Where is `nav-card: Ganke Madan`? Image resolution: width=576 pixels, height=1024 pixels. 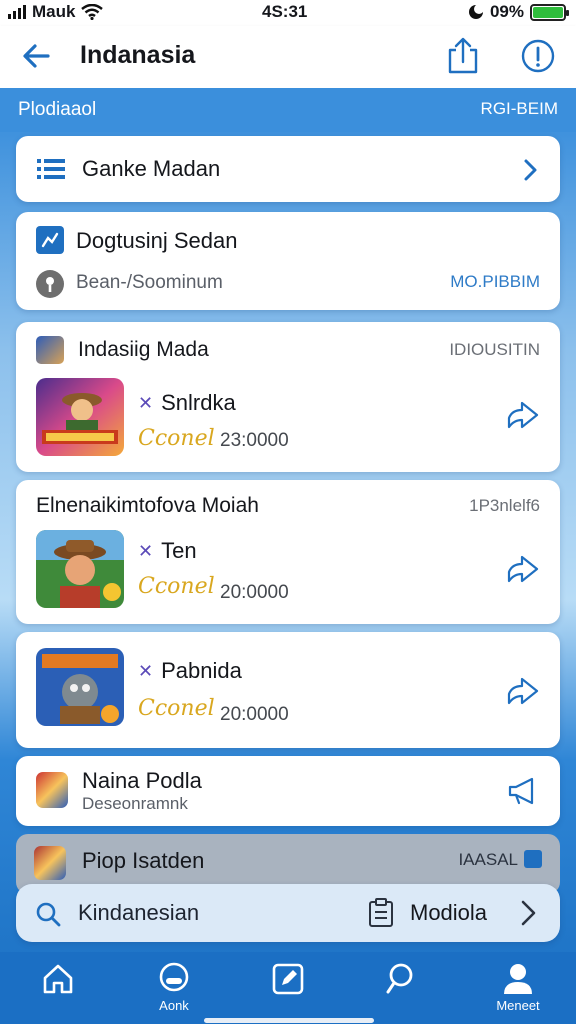 nav-card: Ganke Madan is located at coordinates (288, 169).